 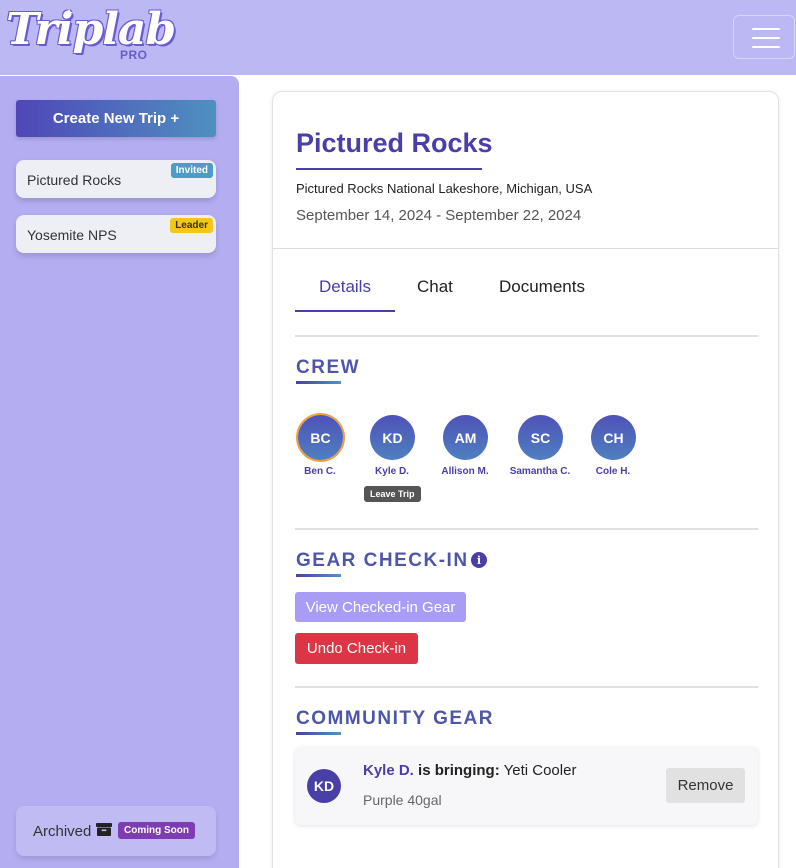 What do you see at coordinates (62, 831) in the screenshot?
I see `archived-label: Archived` at bounding box center [62, 831].